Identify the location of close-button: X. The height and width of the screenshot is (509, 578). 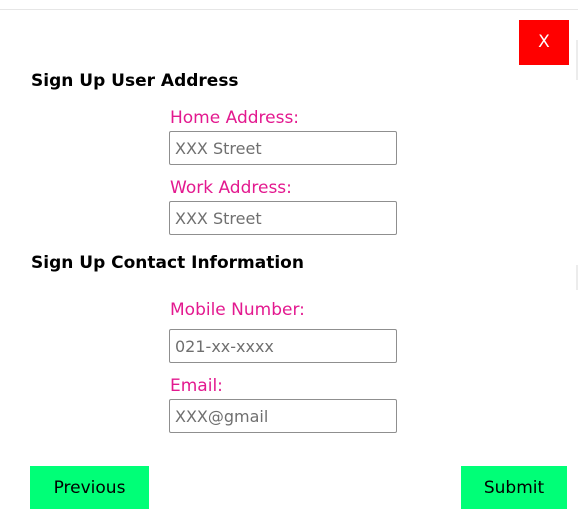
(544, 42).